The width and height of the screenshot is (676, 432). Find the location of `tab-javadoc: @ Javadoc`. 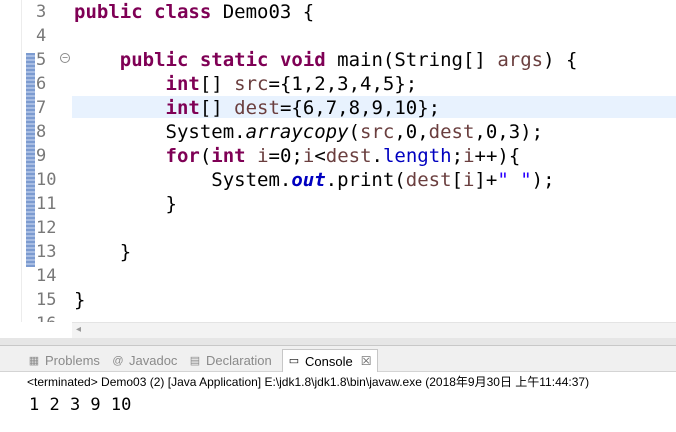

tab-javadoc: @ Javadoc is located at coordinates (144, 360).